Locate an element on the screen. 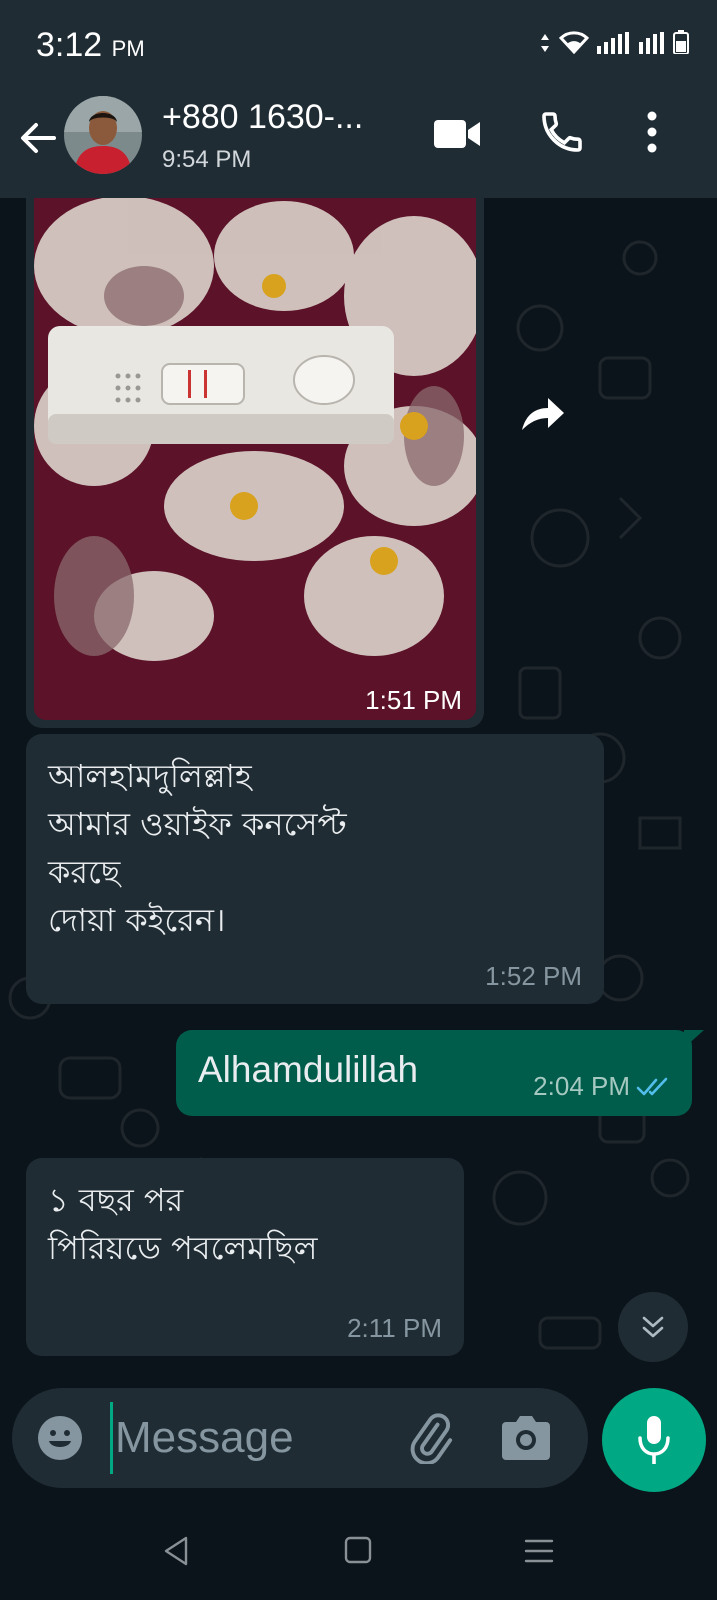 The image size is (717, 1600). wifi-icon is located at coordinates (574, 42).